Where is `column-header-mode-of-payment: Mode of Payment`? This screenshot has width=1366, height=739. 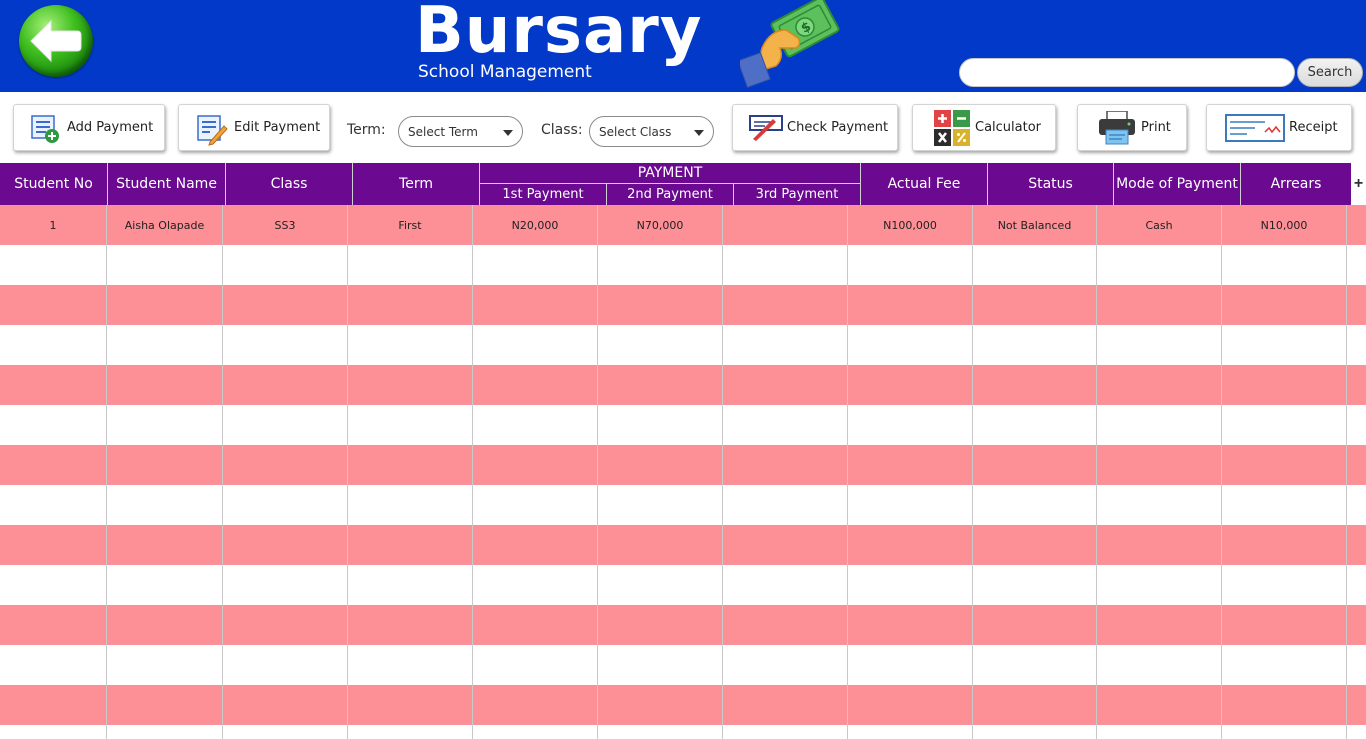 column-header-mode-of-payment: Mode of Payment is located at coordinates (1177, 184).